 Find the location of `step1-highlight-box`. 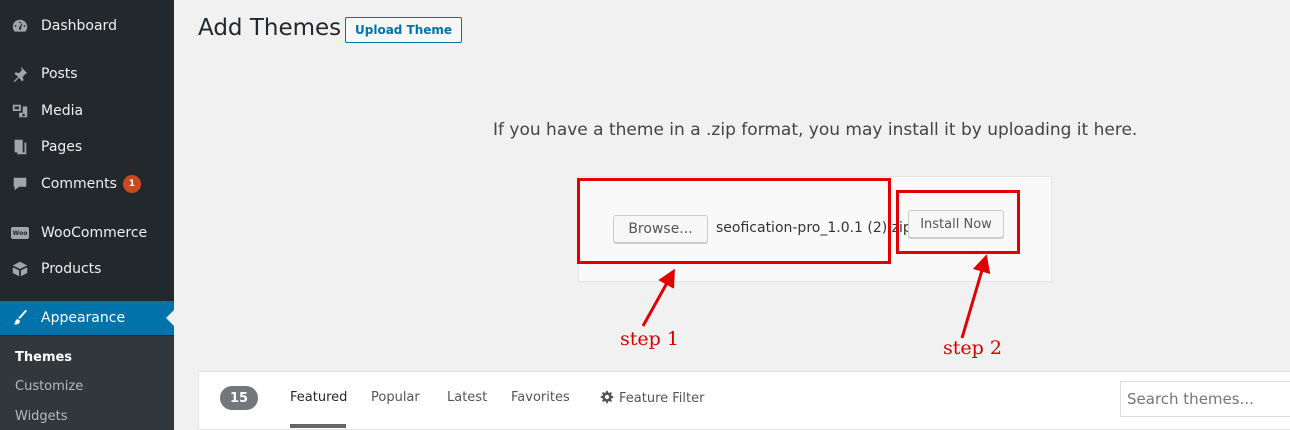

step1-highlight-box is located at coordinates (734, 221).